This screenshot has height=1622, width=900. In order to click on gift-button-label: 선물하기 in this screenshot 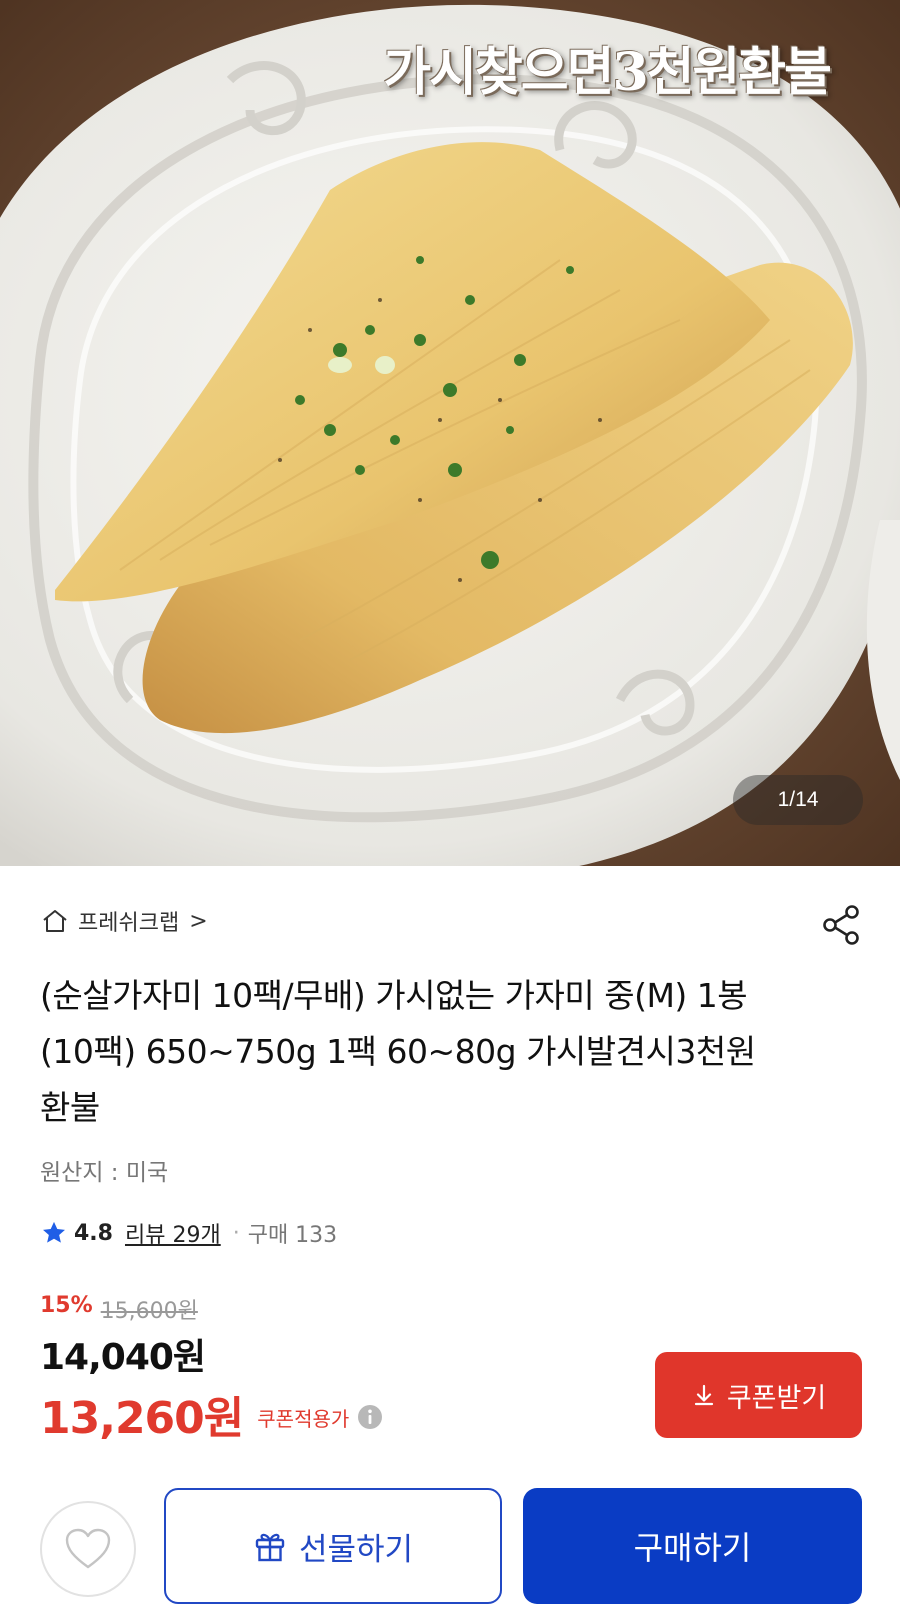, I will do `click(356, 1549)`.